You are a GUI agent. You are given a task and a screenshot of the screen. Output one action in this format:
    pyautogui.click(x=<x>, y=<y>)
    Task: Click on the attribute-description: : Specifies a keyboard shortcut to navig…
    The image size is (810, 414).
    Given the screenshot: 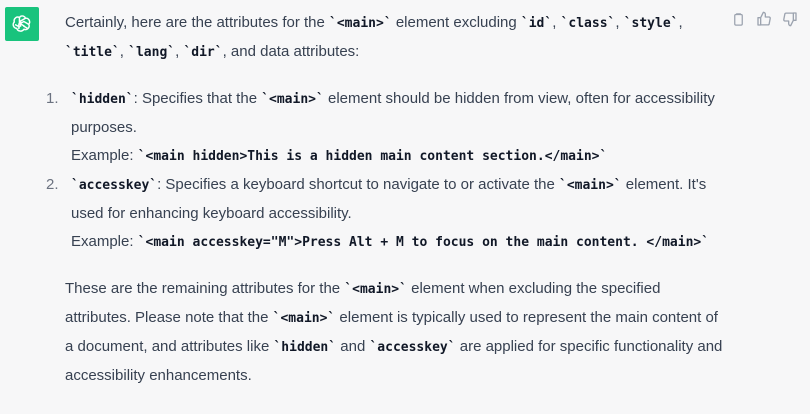 What is the action you would take?
    pyautogui.click(x=358, y=184)
    